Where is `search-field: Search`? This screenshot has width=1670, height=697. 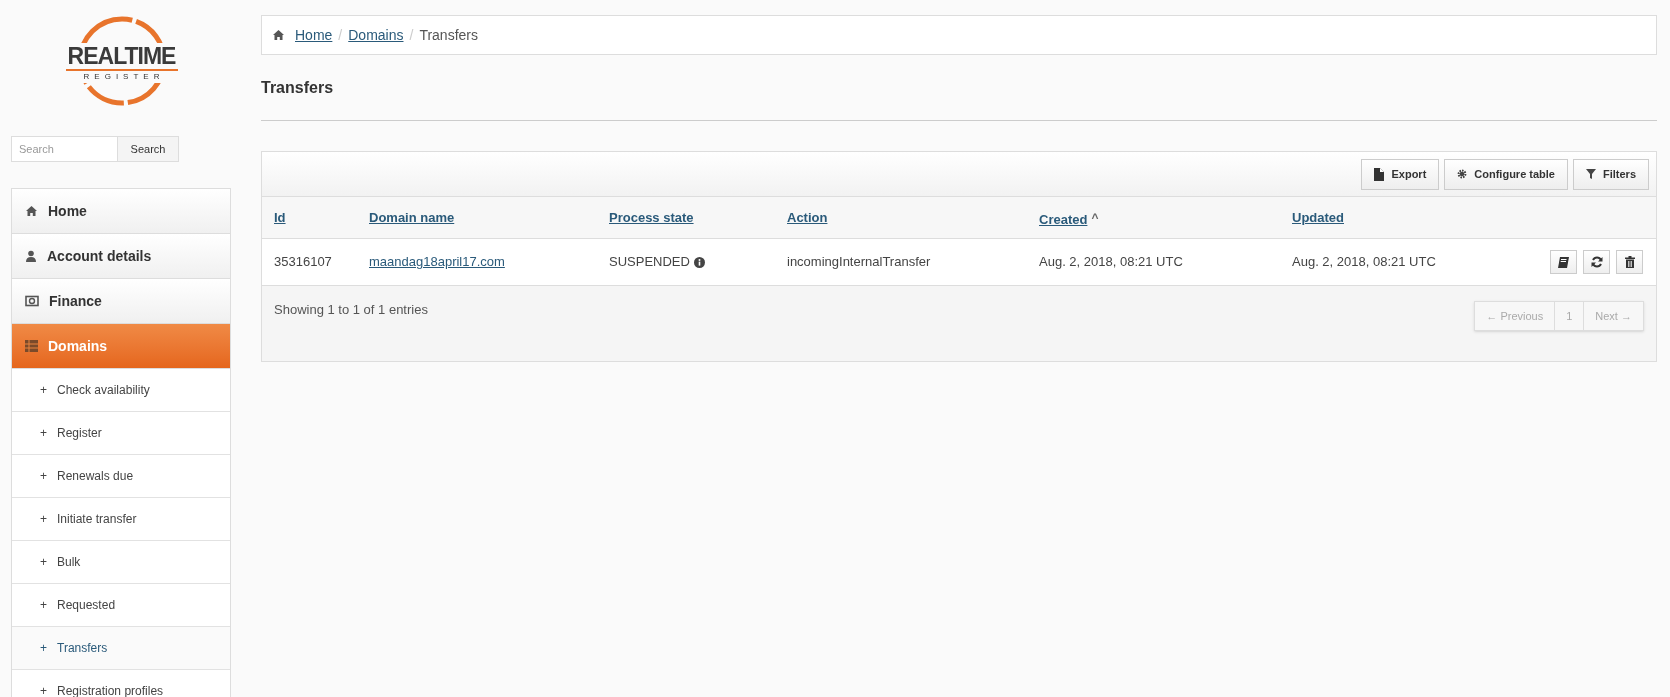 search-field: Search is located at coordinates (64, 149).